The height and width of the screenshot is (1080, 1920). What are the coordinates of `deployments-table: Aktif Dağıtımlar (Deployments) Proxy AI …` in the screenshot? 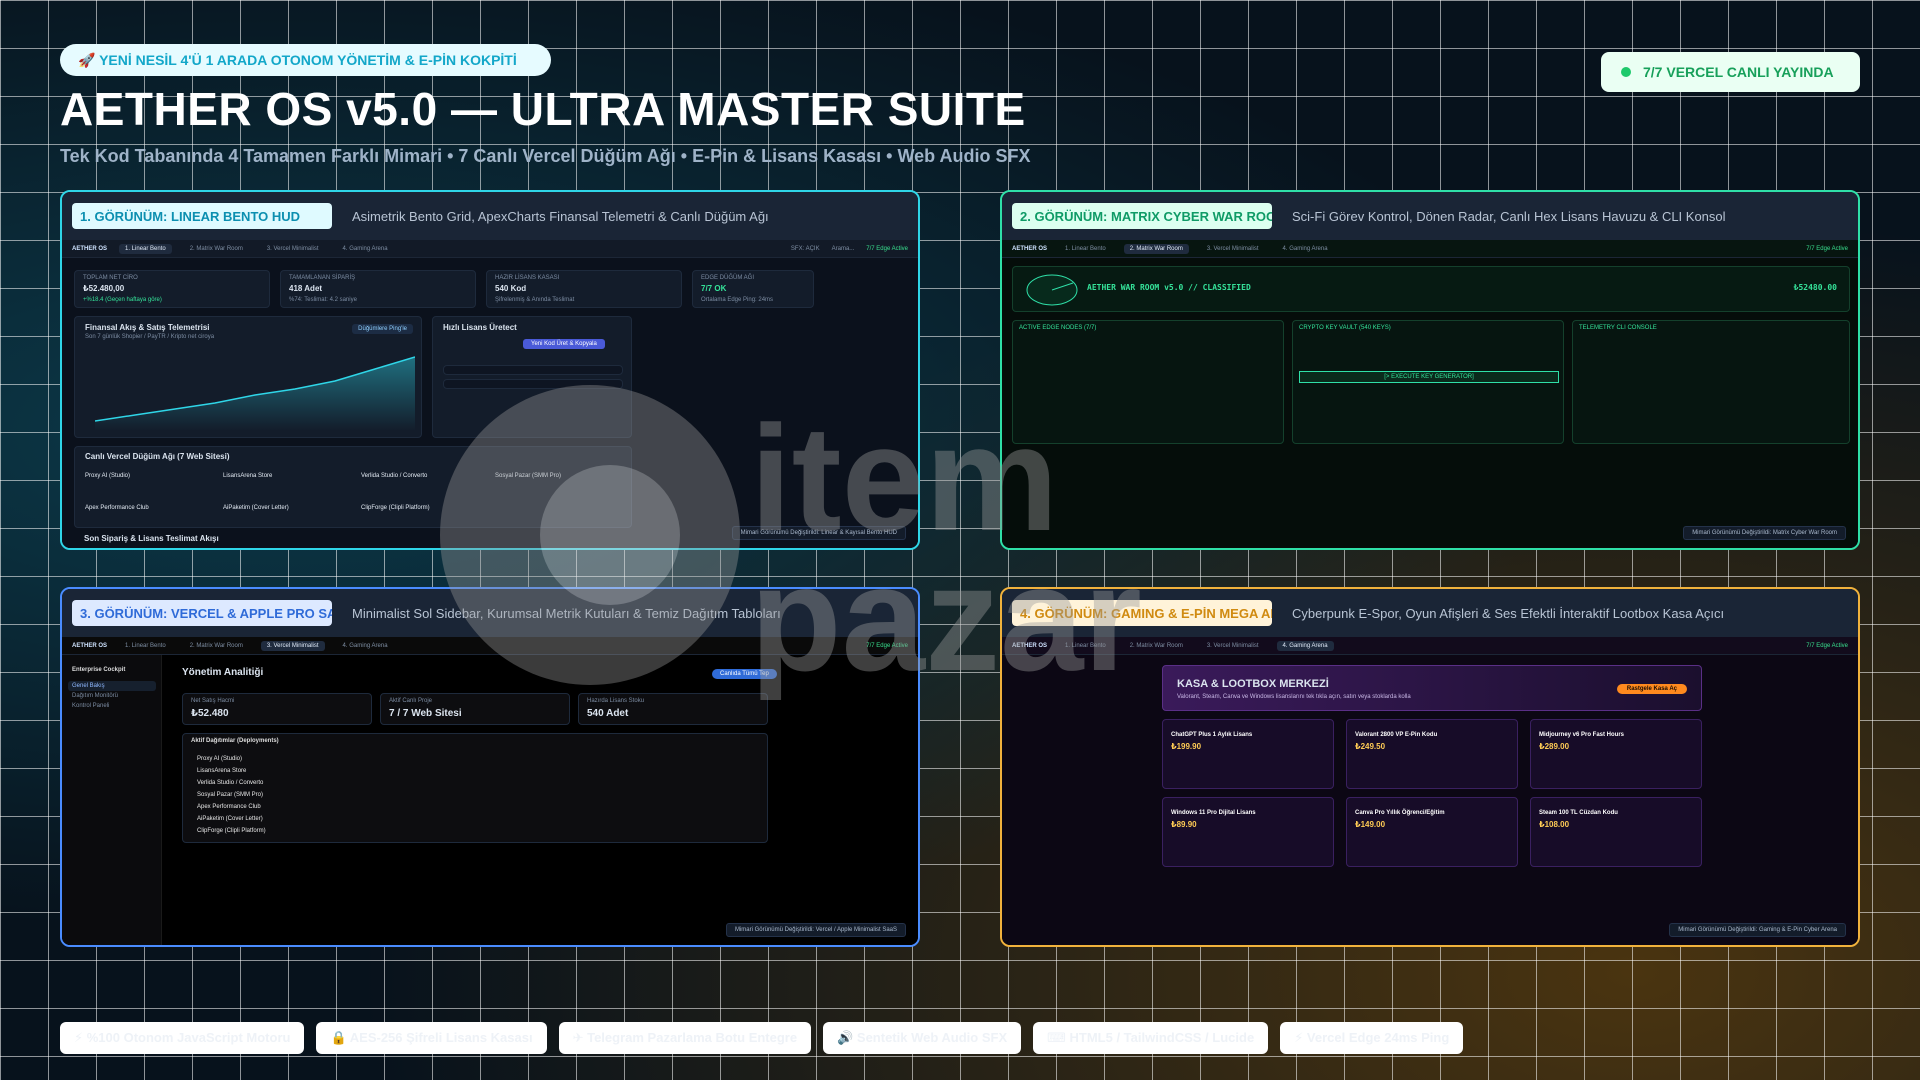 It's located at (475, 788).